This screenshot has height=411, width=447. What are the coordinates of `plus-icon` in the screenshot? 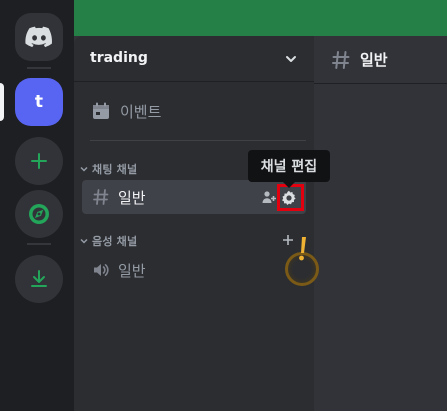 It's located at (39, 161).